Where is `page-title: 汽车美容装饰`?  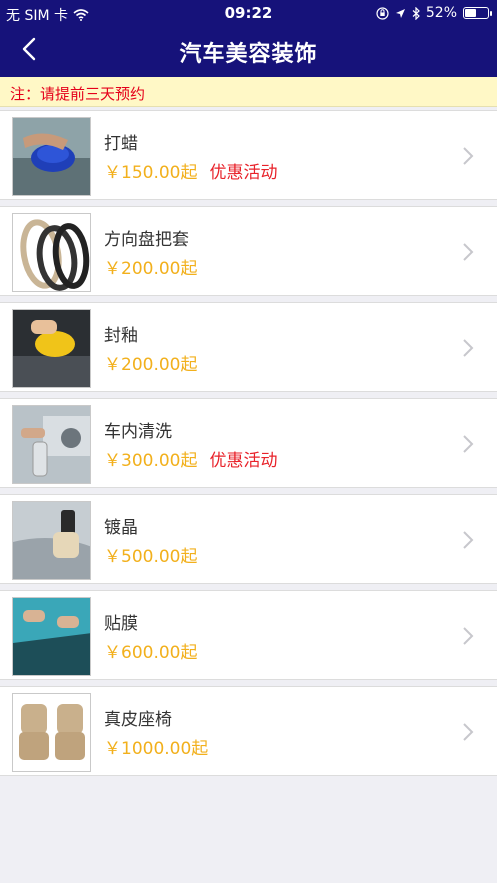 page-title: 汽车美容装饰 is located at coordinates (248, 54).